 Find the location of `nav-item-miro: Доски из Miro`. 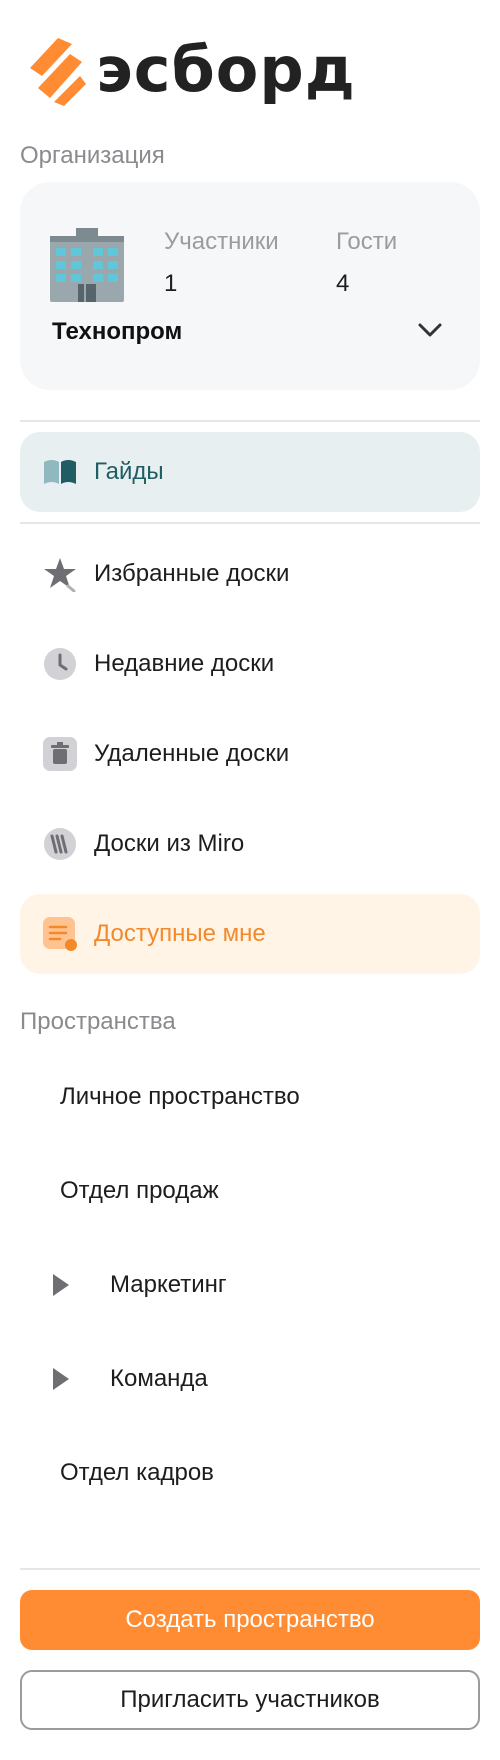

nav-item-miro: Доски из Miro is located at coordinates (250, 844).